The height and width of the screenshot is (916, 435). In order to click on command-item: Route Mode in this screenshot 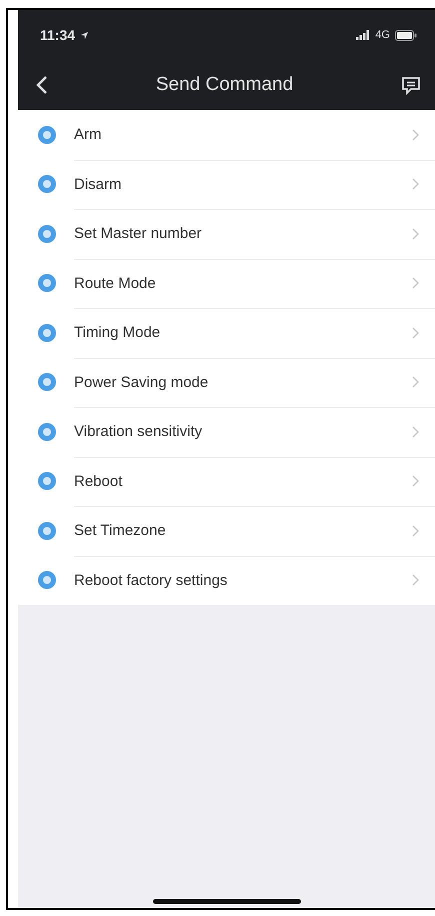, I will do `click(226, 283)`.